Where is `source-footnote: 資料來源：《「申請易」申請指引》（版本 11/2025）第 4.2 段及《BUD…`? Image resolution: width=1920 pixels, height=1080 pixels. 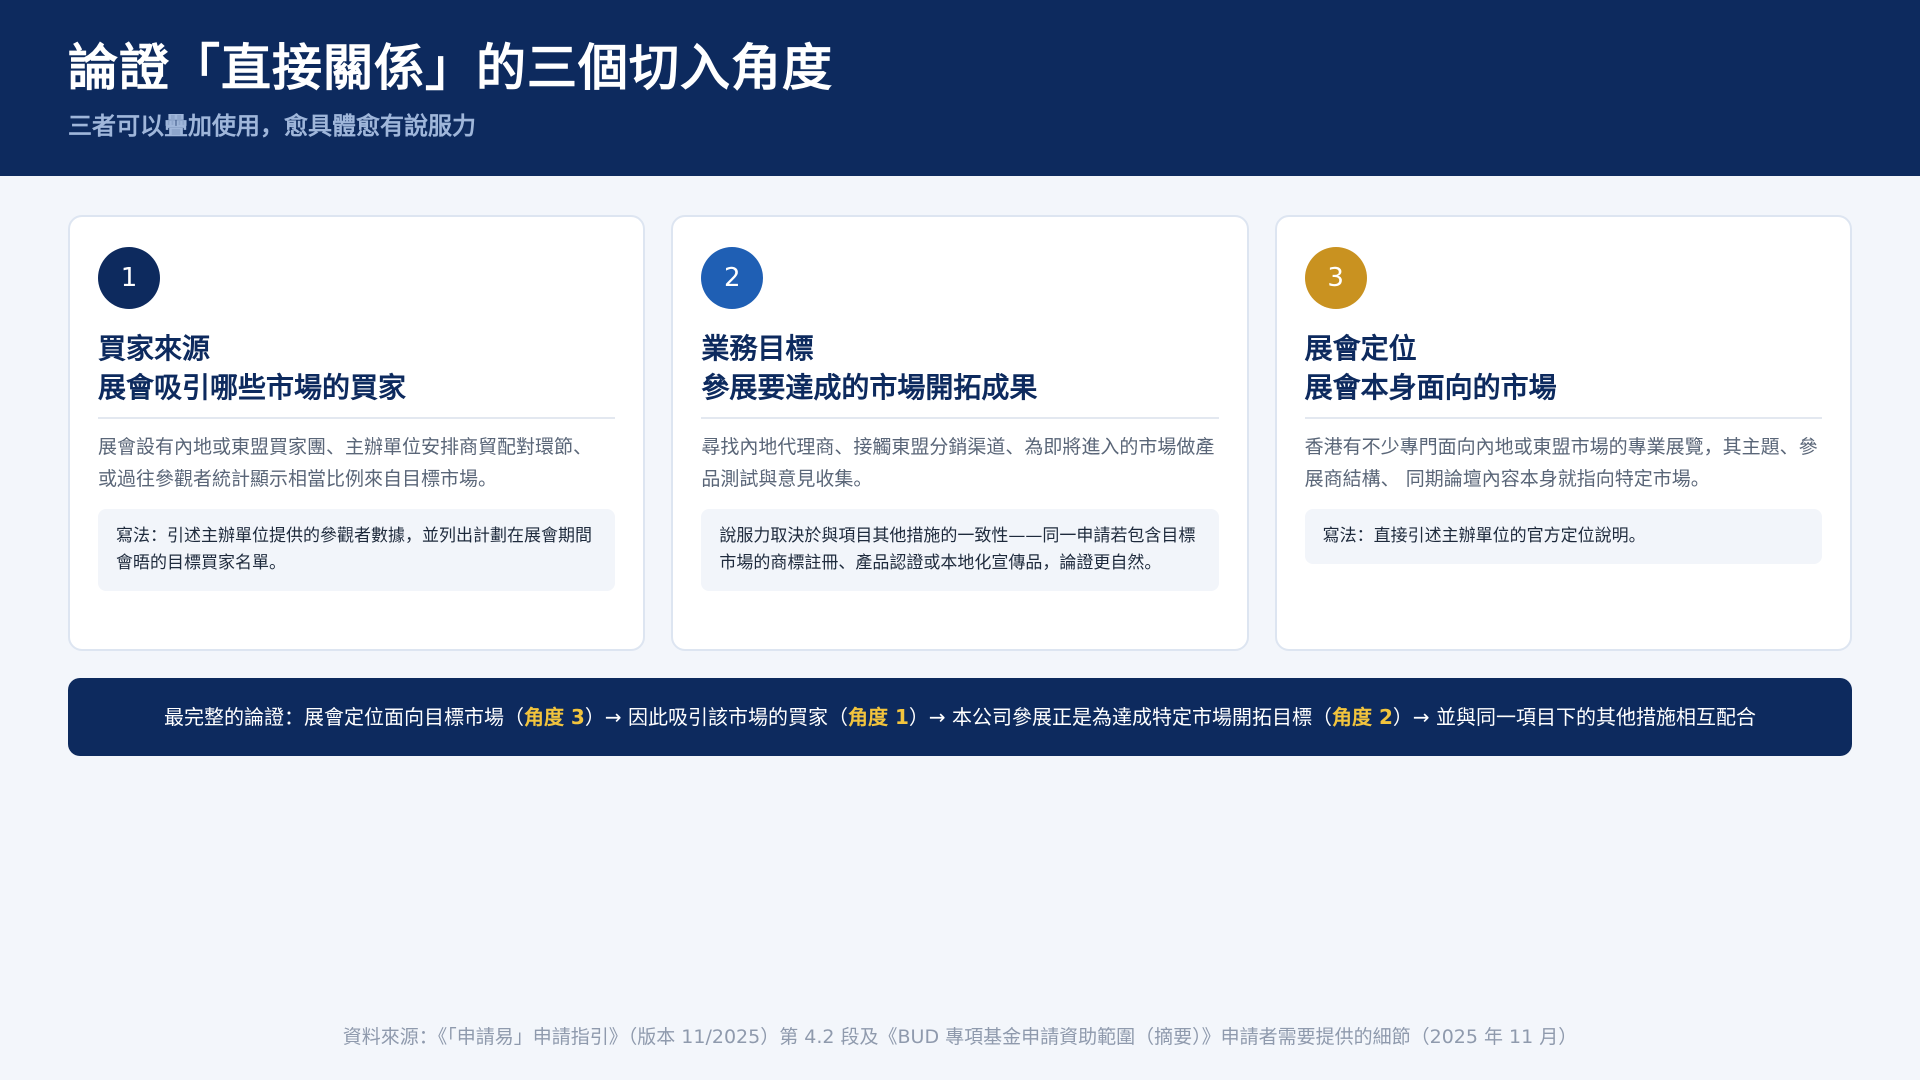 source-footnote: 資料來源：《「申請易」申請指引》（版本 11/2025）第 4.2 段及《BUD… is located at coordinates (960, 1037).